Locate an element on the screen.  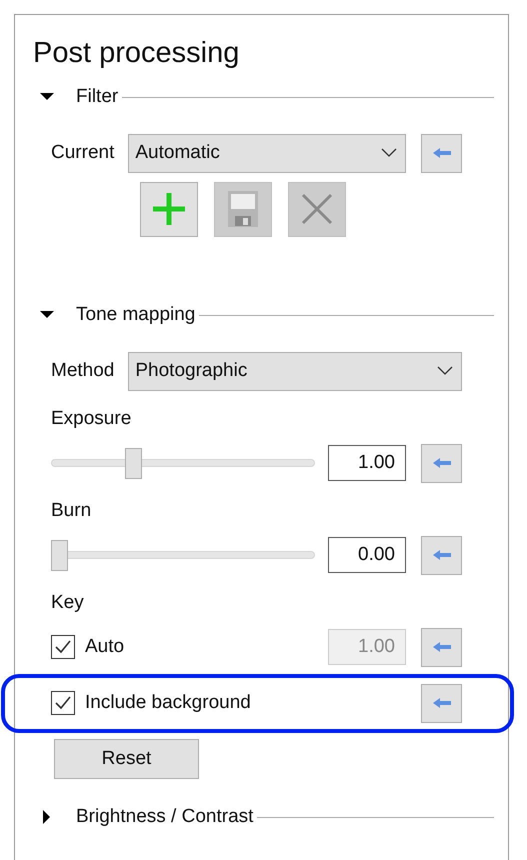
section-title: Filter is located at coordinates (97, 97).